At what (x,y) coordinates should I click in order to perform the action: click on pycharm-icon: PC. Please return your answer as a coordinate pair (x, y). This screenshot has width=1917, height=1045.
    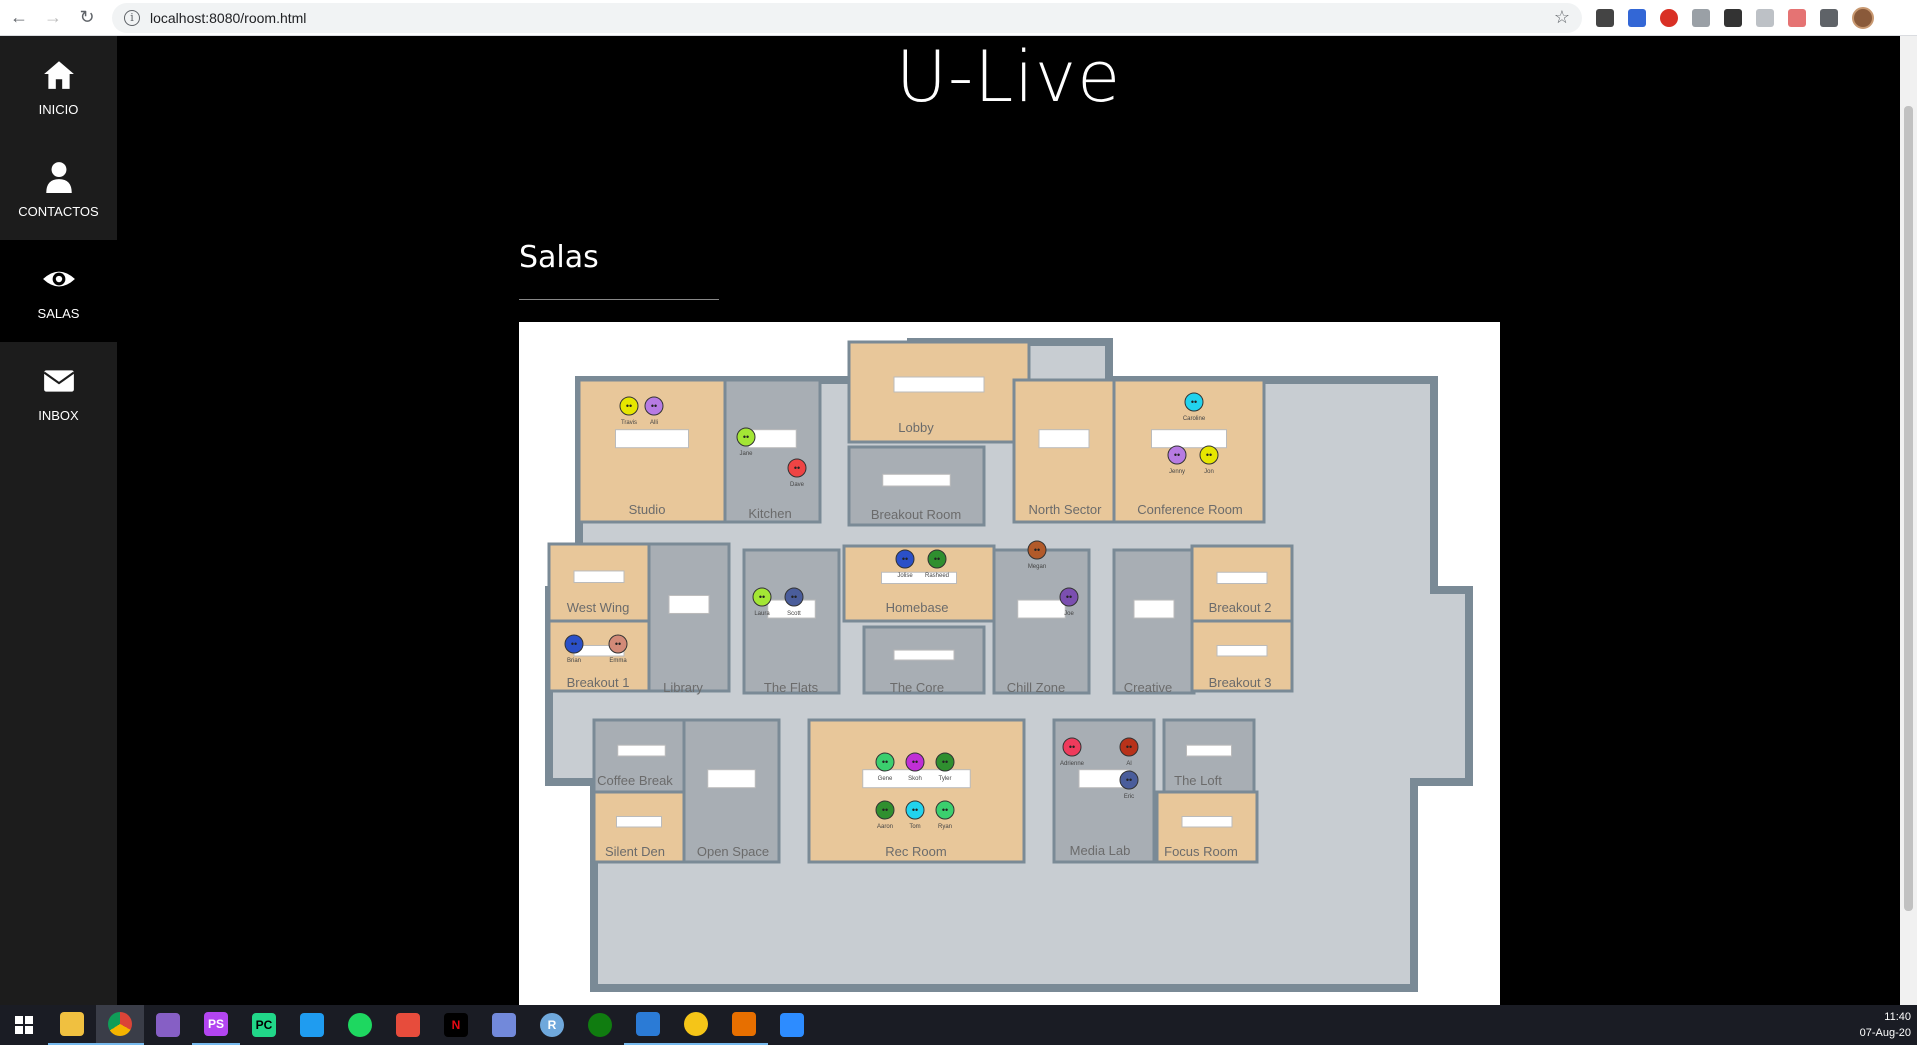
    Looking at the image, I should click on (264, 1025).